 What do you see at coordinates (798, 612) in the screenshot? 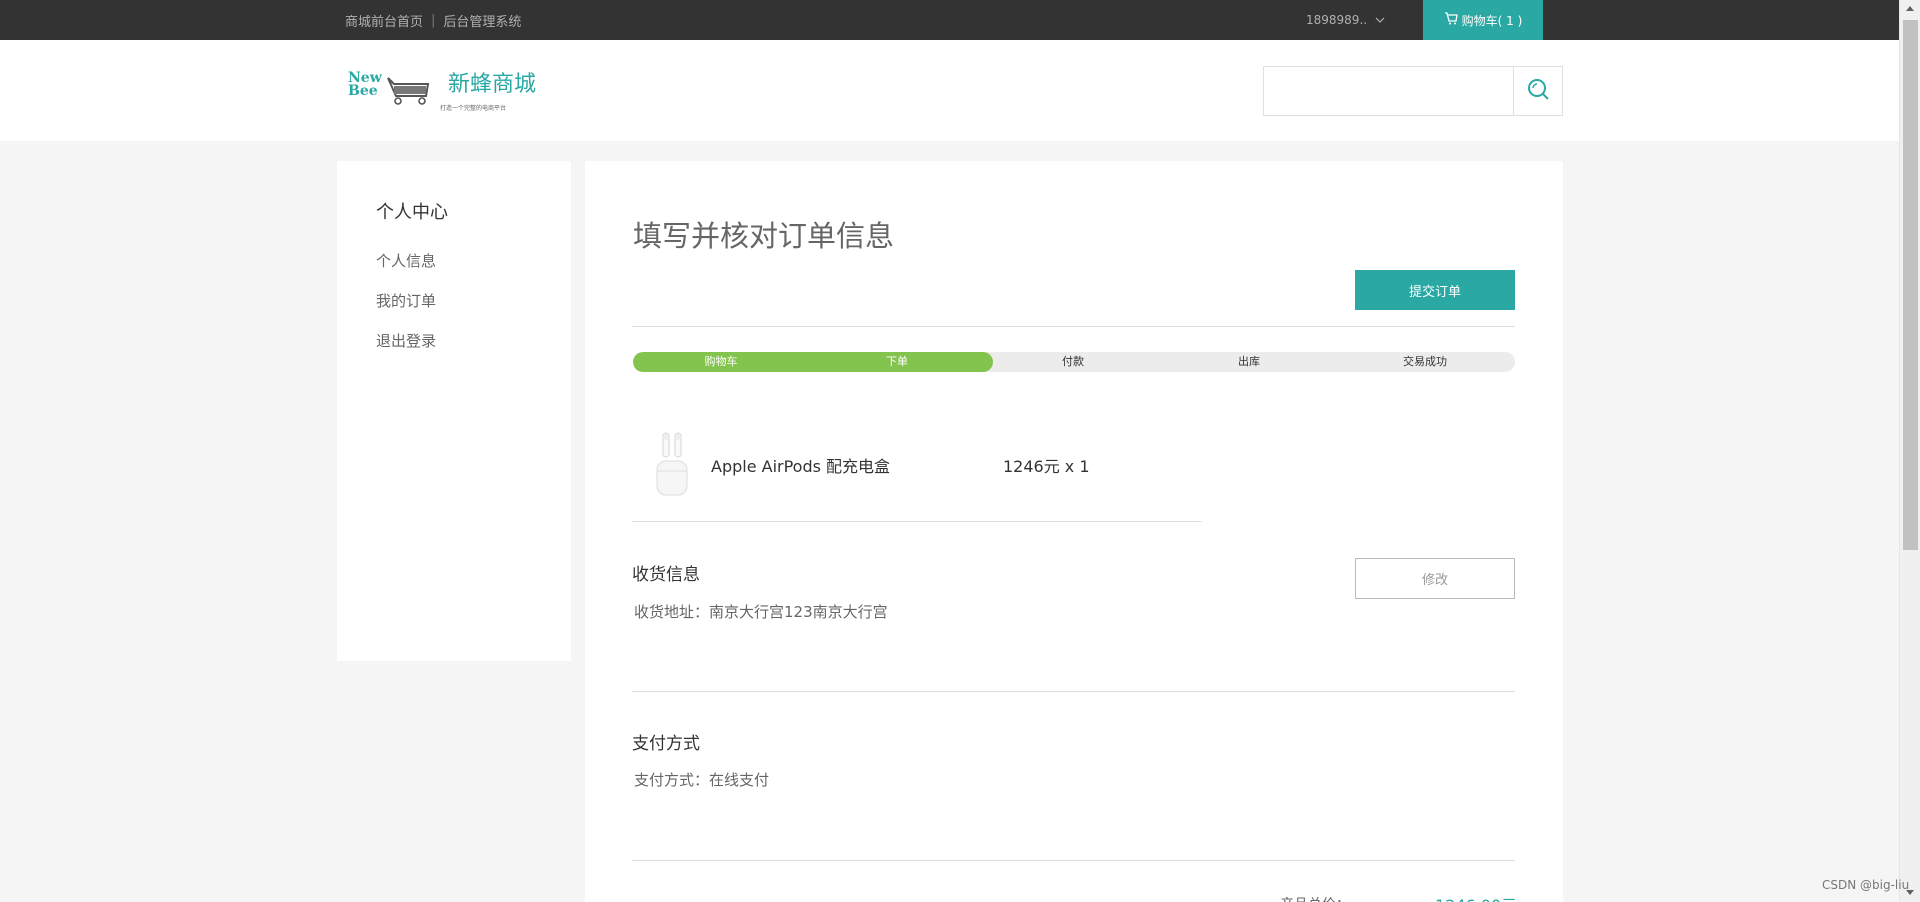
I see `address-value: 南京大行宫123南京大行宫` at bounding box center [798, 612].